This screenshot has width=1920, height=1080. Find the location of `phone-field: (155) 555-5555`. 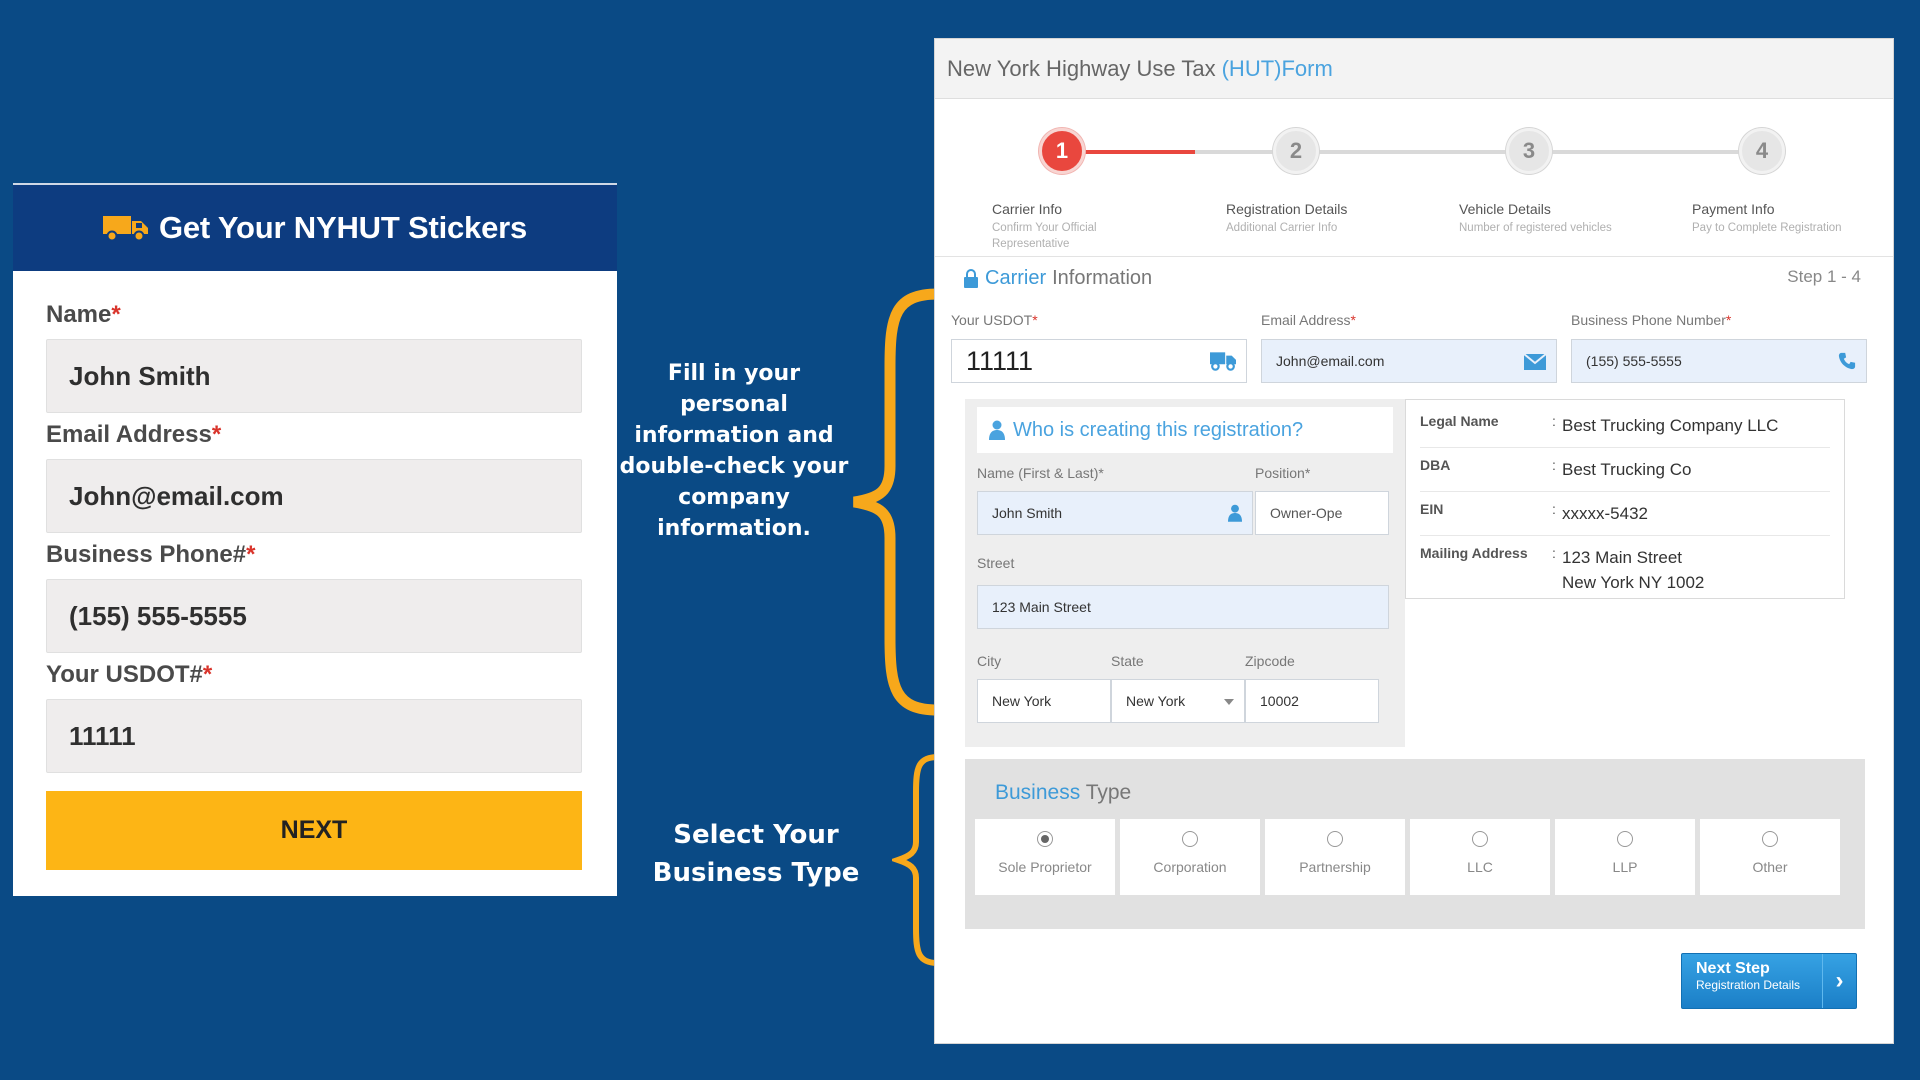

phone-field: (155) 555-5555 is located at coordinates (1719, 361).